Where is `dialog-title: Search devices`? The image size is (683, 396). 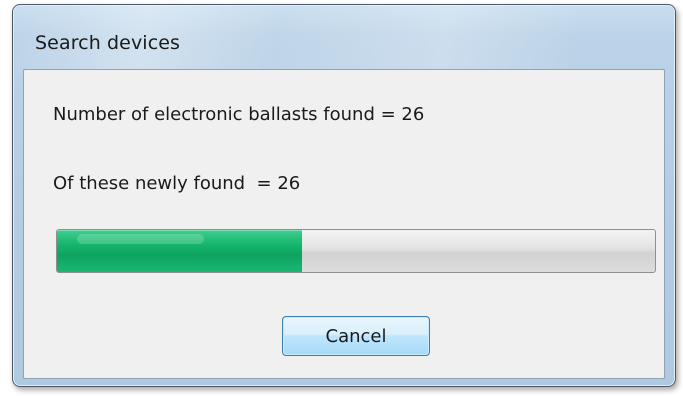
dialog-title: Search devices is located at coordinates (108, 43).